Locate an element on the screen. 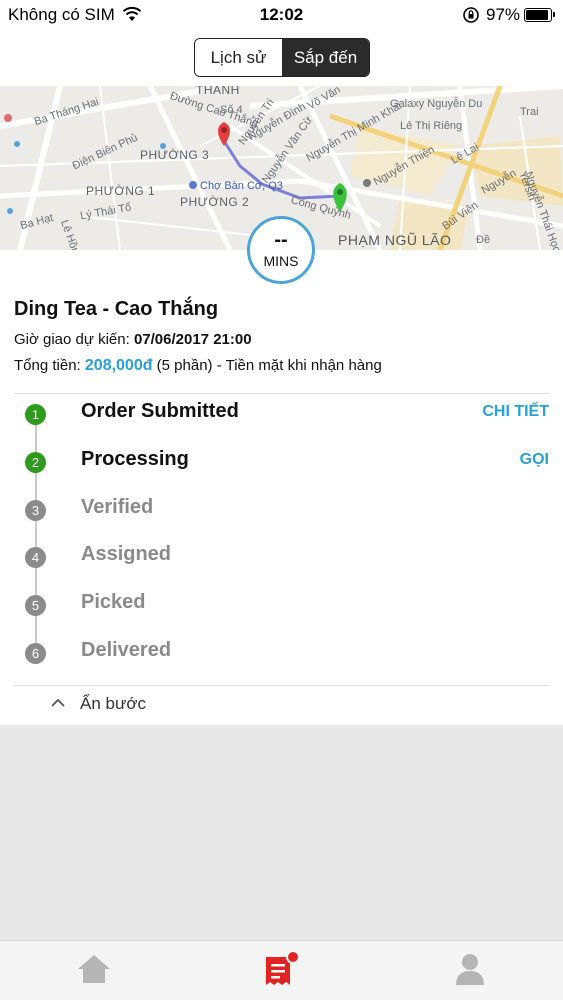 The width and height of the screenshot is (563, 1000). eta-label: Giờ giao dự kiến: is located at coordinates (72, 339).